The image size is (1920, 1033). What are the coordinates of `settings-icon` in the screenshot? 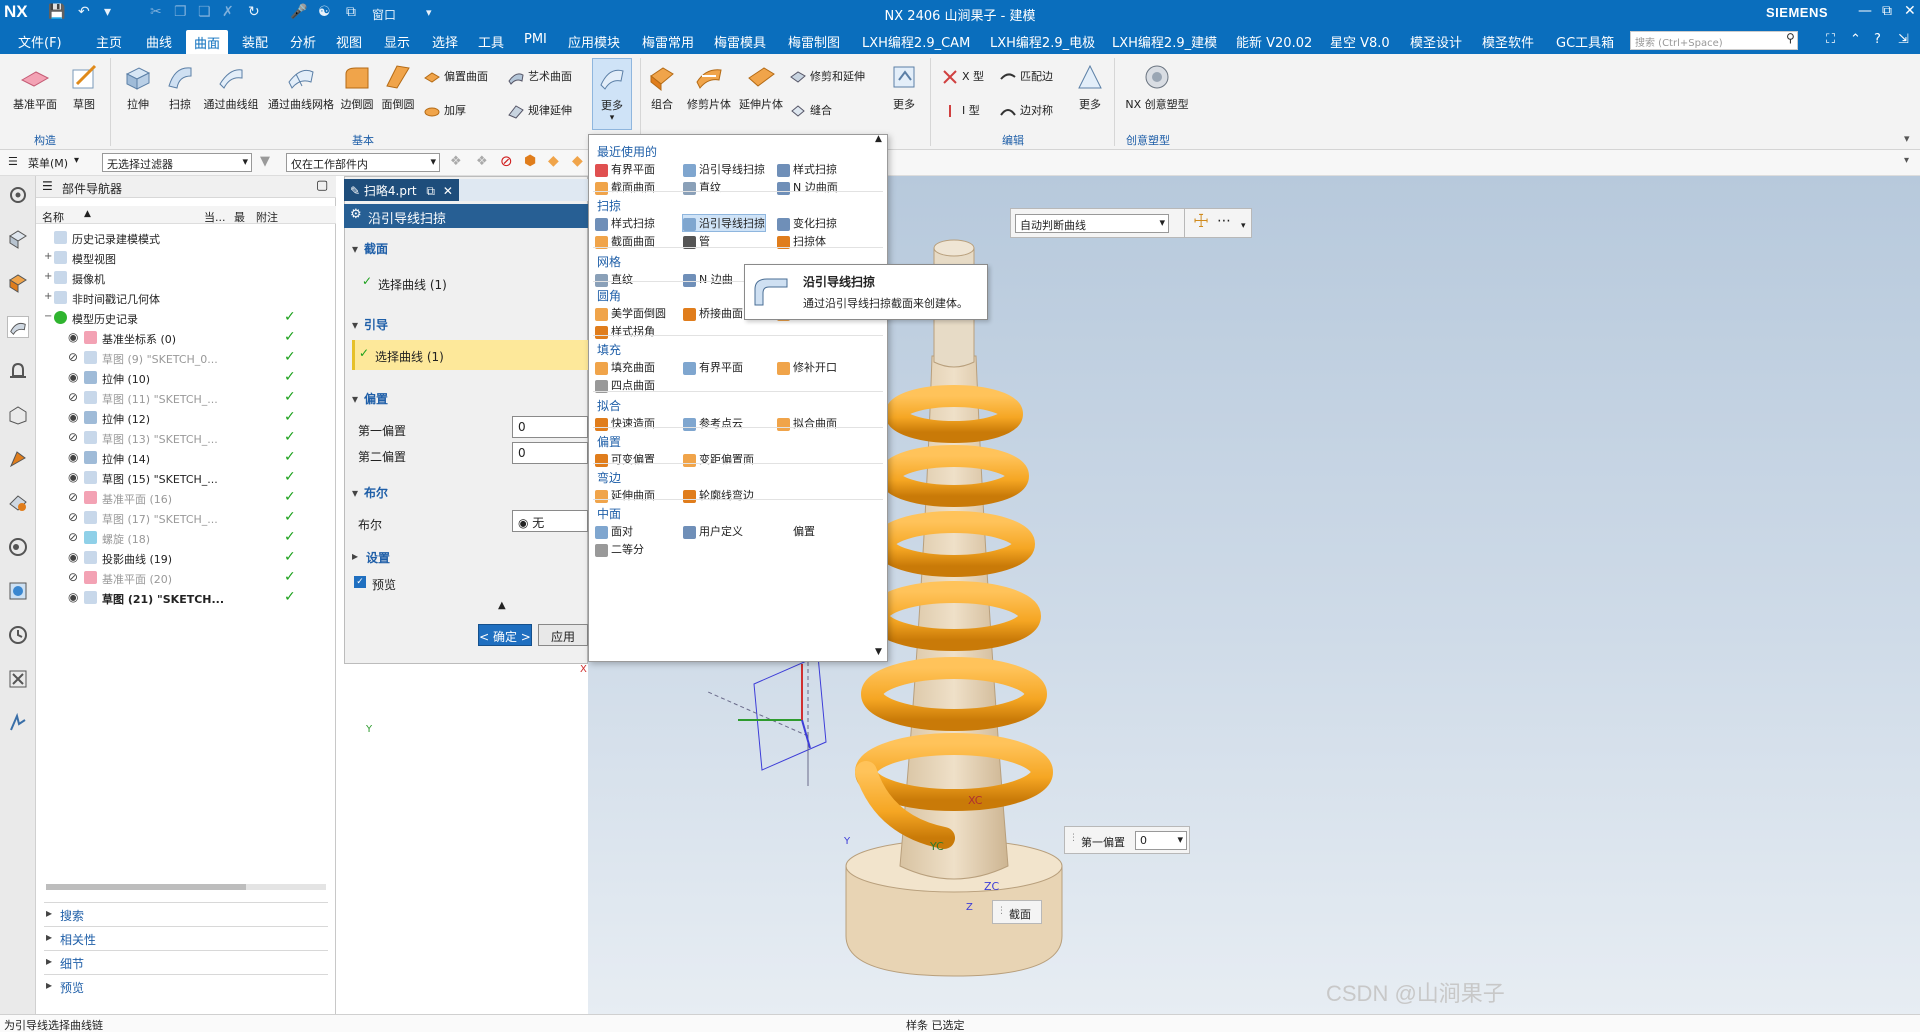 It's located at (18, 195).